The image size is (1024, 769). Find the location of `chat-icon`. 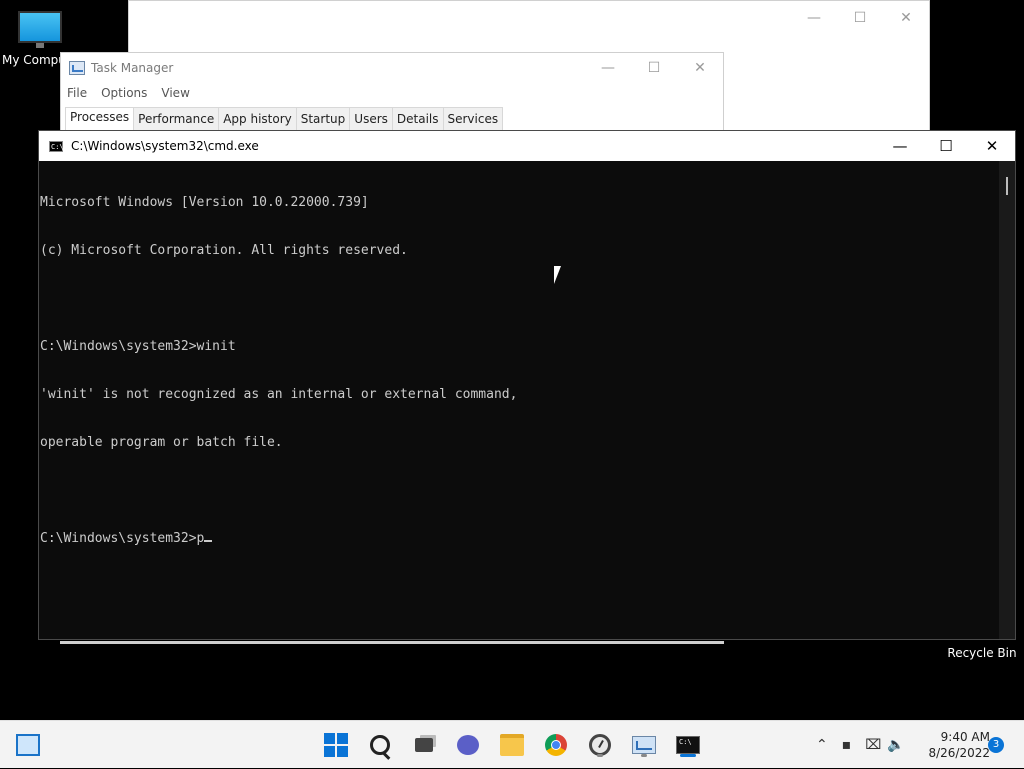

chat-icon is located at coordinates (468, 745).